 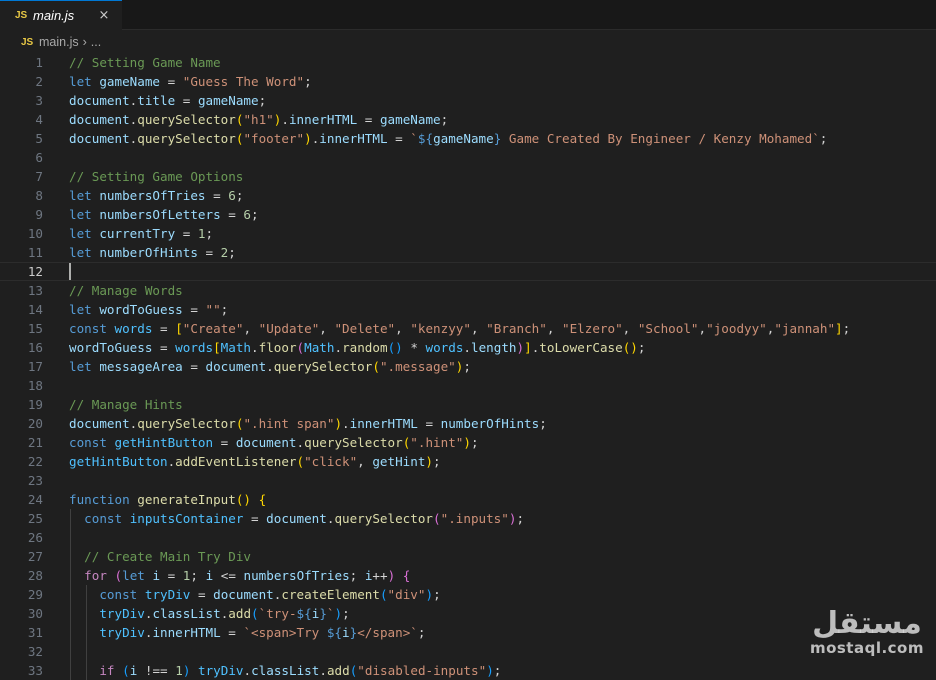 What do you see at coordinates (468, 271) in the screenshot?
I see `code-line: 12` at bounding box center [468, 271].